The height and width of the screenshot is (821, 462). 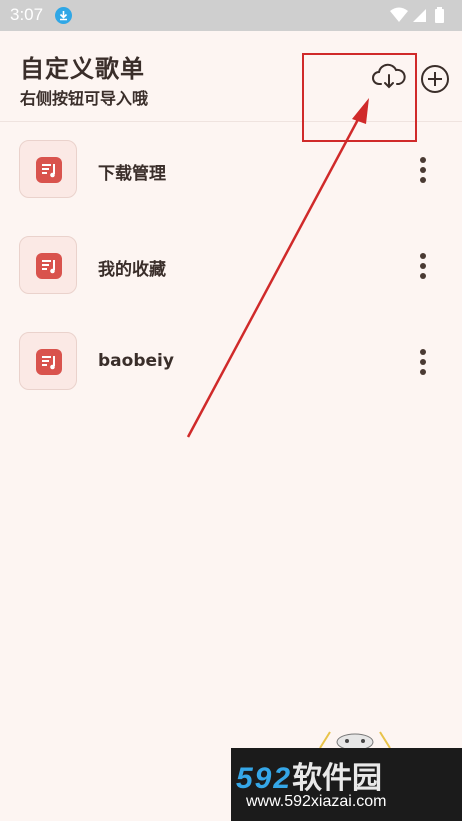 I want to click on watermark-brand-number: 592, so click(x=264, y=778).